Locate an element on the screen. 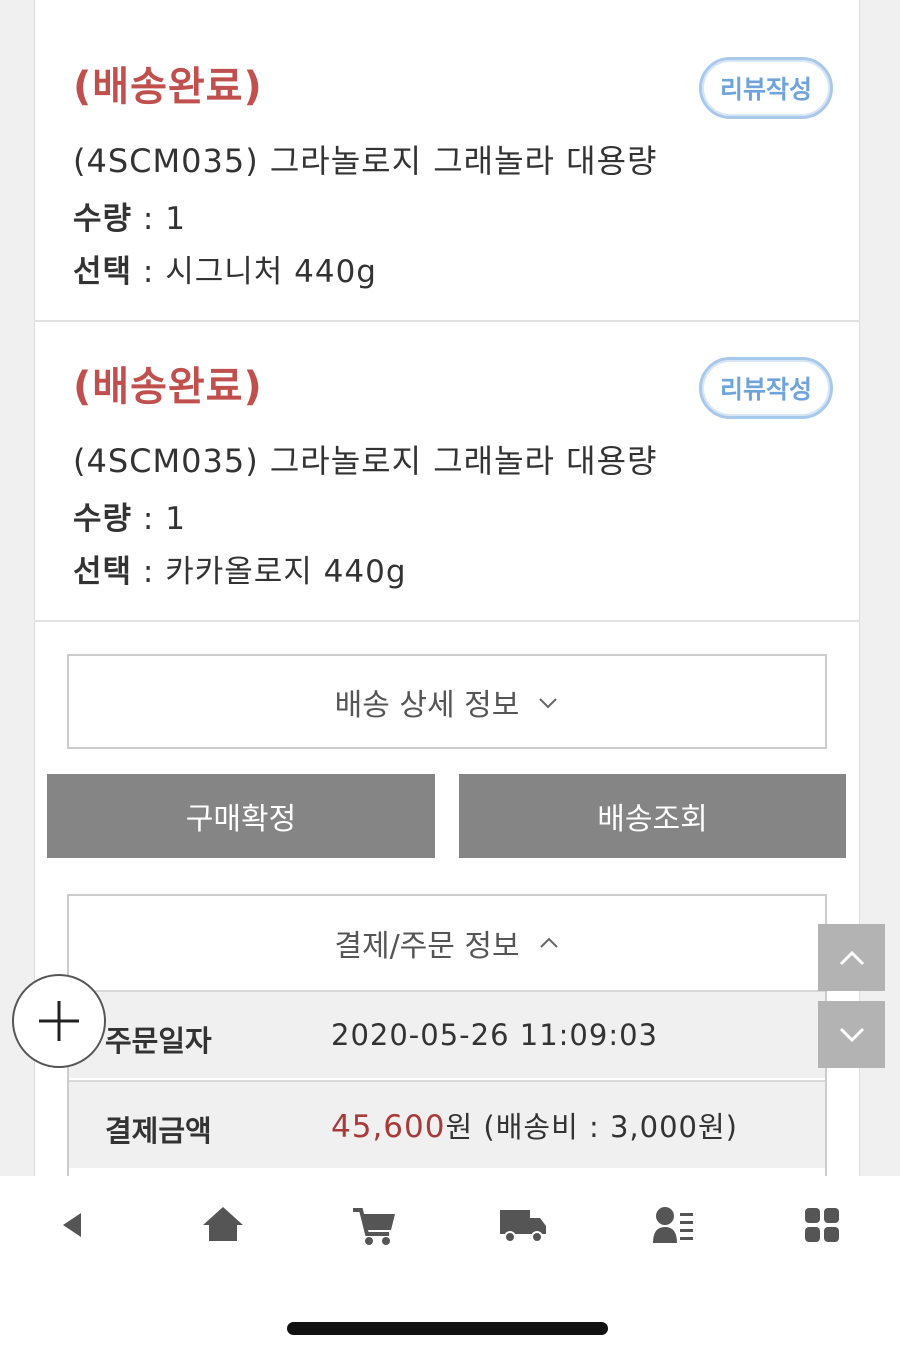 The width and height of the screenshot is (900, 1354). option: 선택 : 시그니처 440g is located at coordinates (225, 268).